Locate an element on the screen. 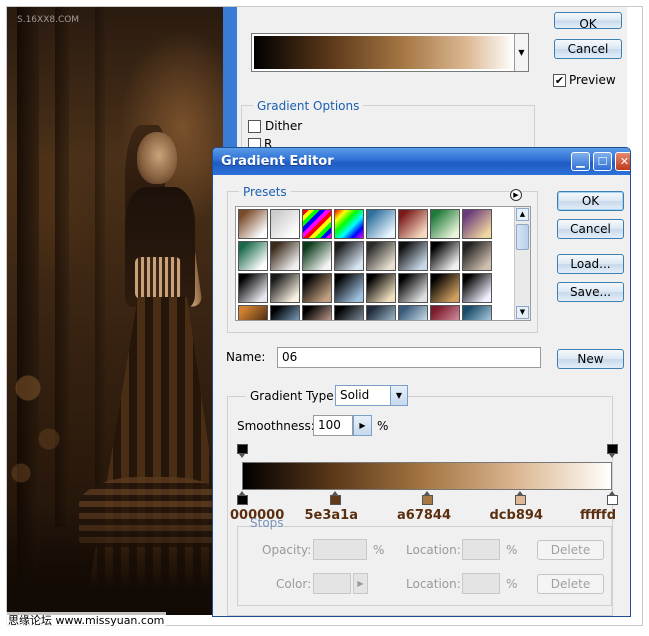 The width and height of the screenshot is (649, 636). presets-title: Presets is located at coordinates (265, 192).